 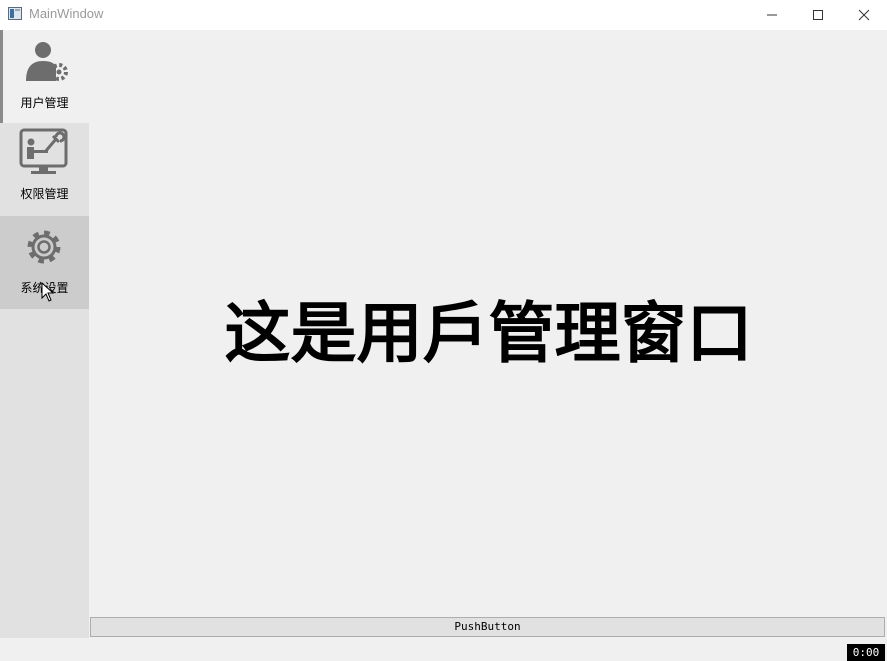 What do you see at coordinates (866, 652) in the screenshot?
I see `timer-badge: 0:00` at bounding box center [866, 652].